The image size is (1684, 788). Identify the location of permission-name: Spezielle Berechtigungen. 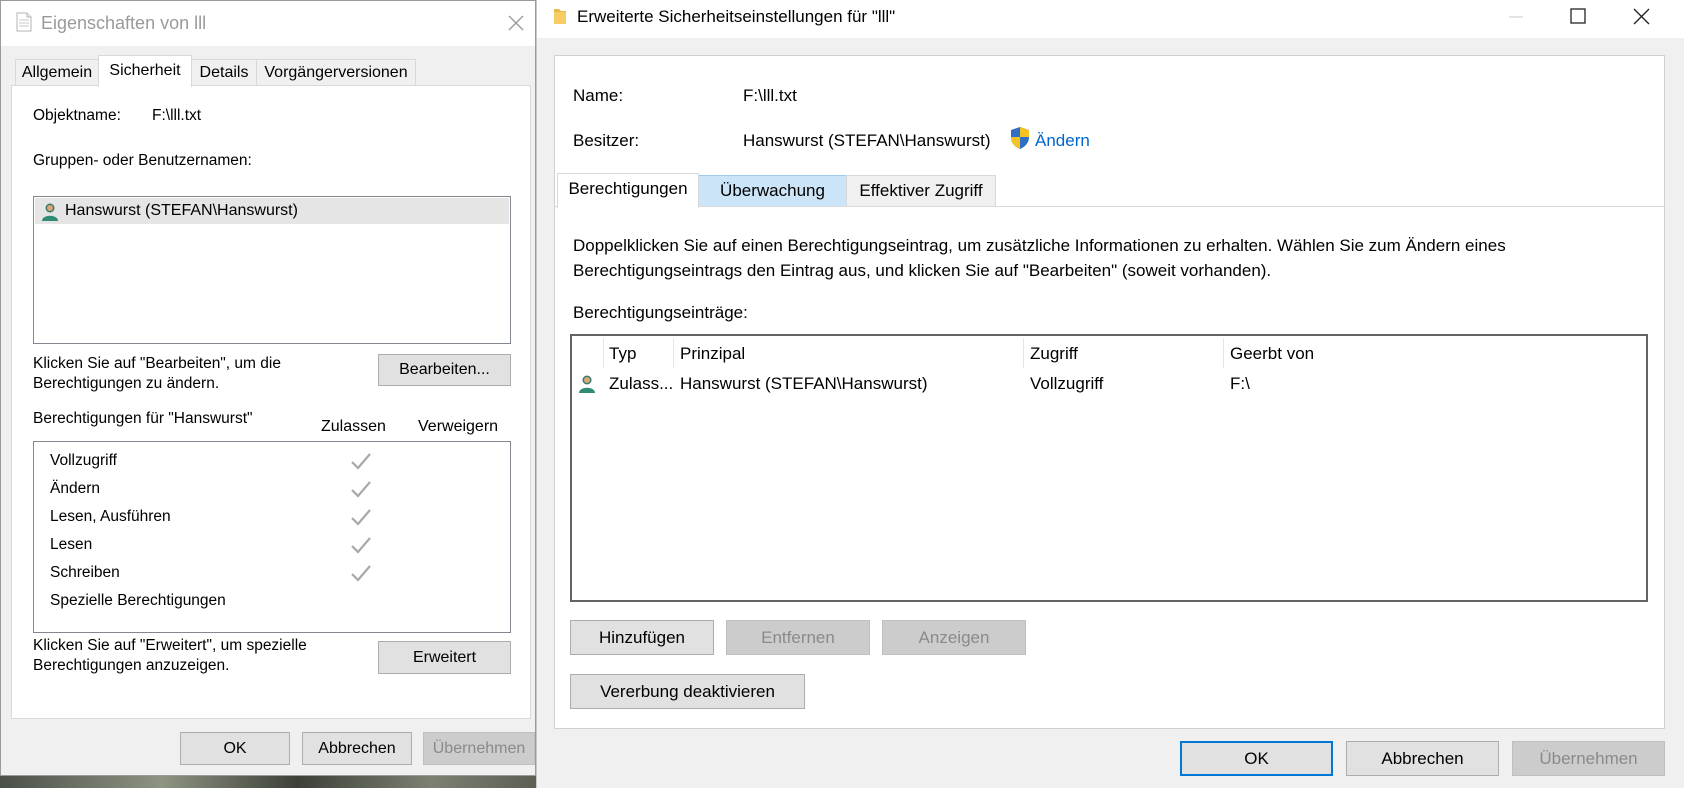
(138, 600).